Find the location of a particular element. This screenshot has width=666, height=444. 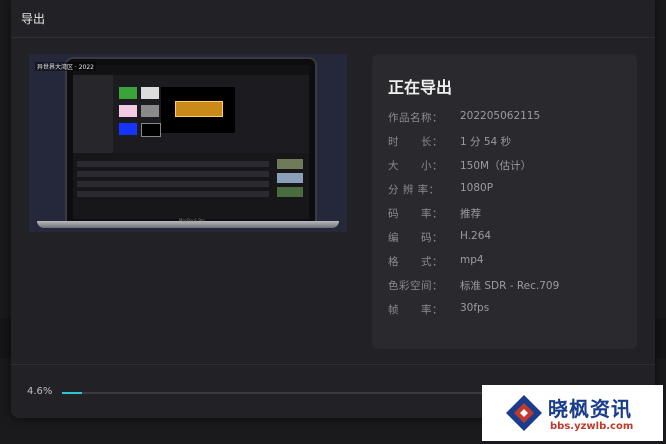

watermark-subtitle: bbs.yzwlb.com is located at coordinates (592, 426).